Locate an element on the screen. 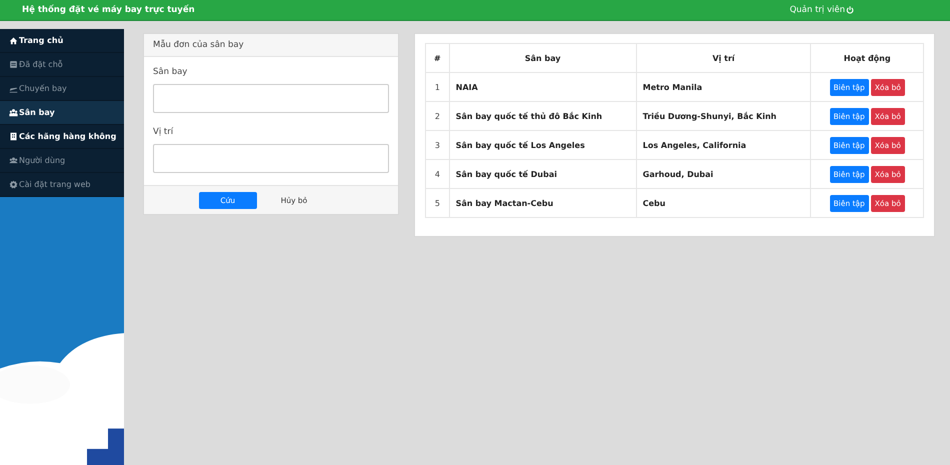 This screenshot has width=950, height=465. column-header: # is located at coordinates (438, 58).